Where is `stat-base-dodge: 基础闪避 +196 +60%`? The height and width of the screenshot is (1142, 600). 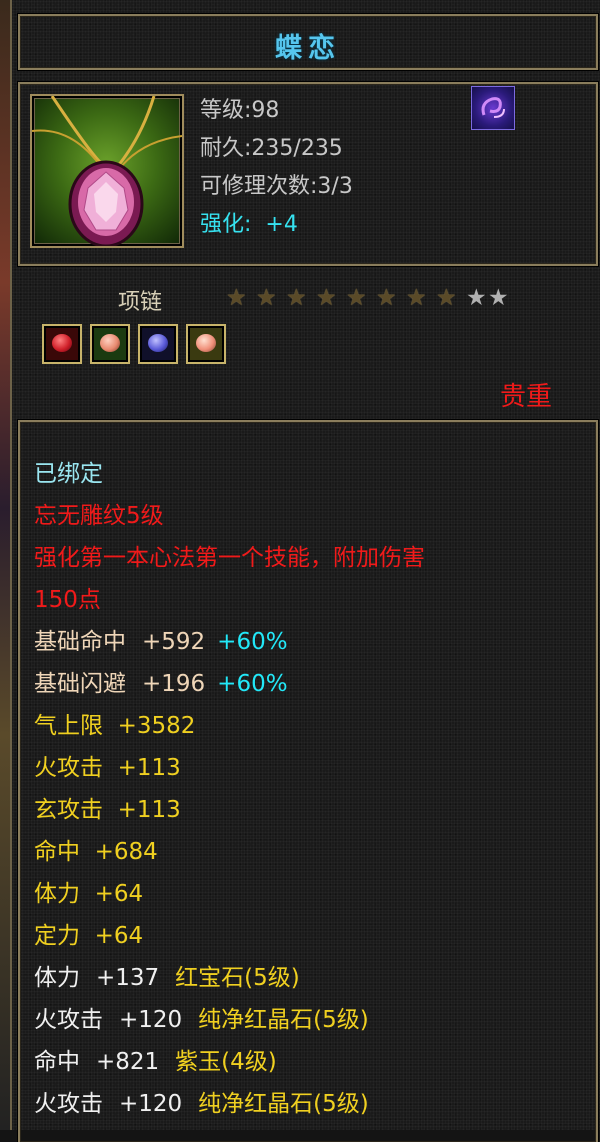 stat-base-dodge: 基础闪避 +196 +60% is located at coordinates (161, 681).